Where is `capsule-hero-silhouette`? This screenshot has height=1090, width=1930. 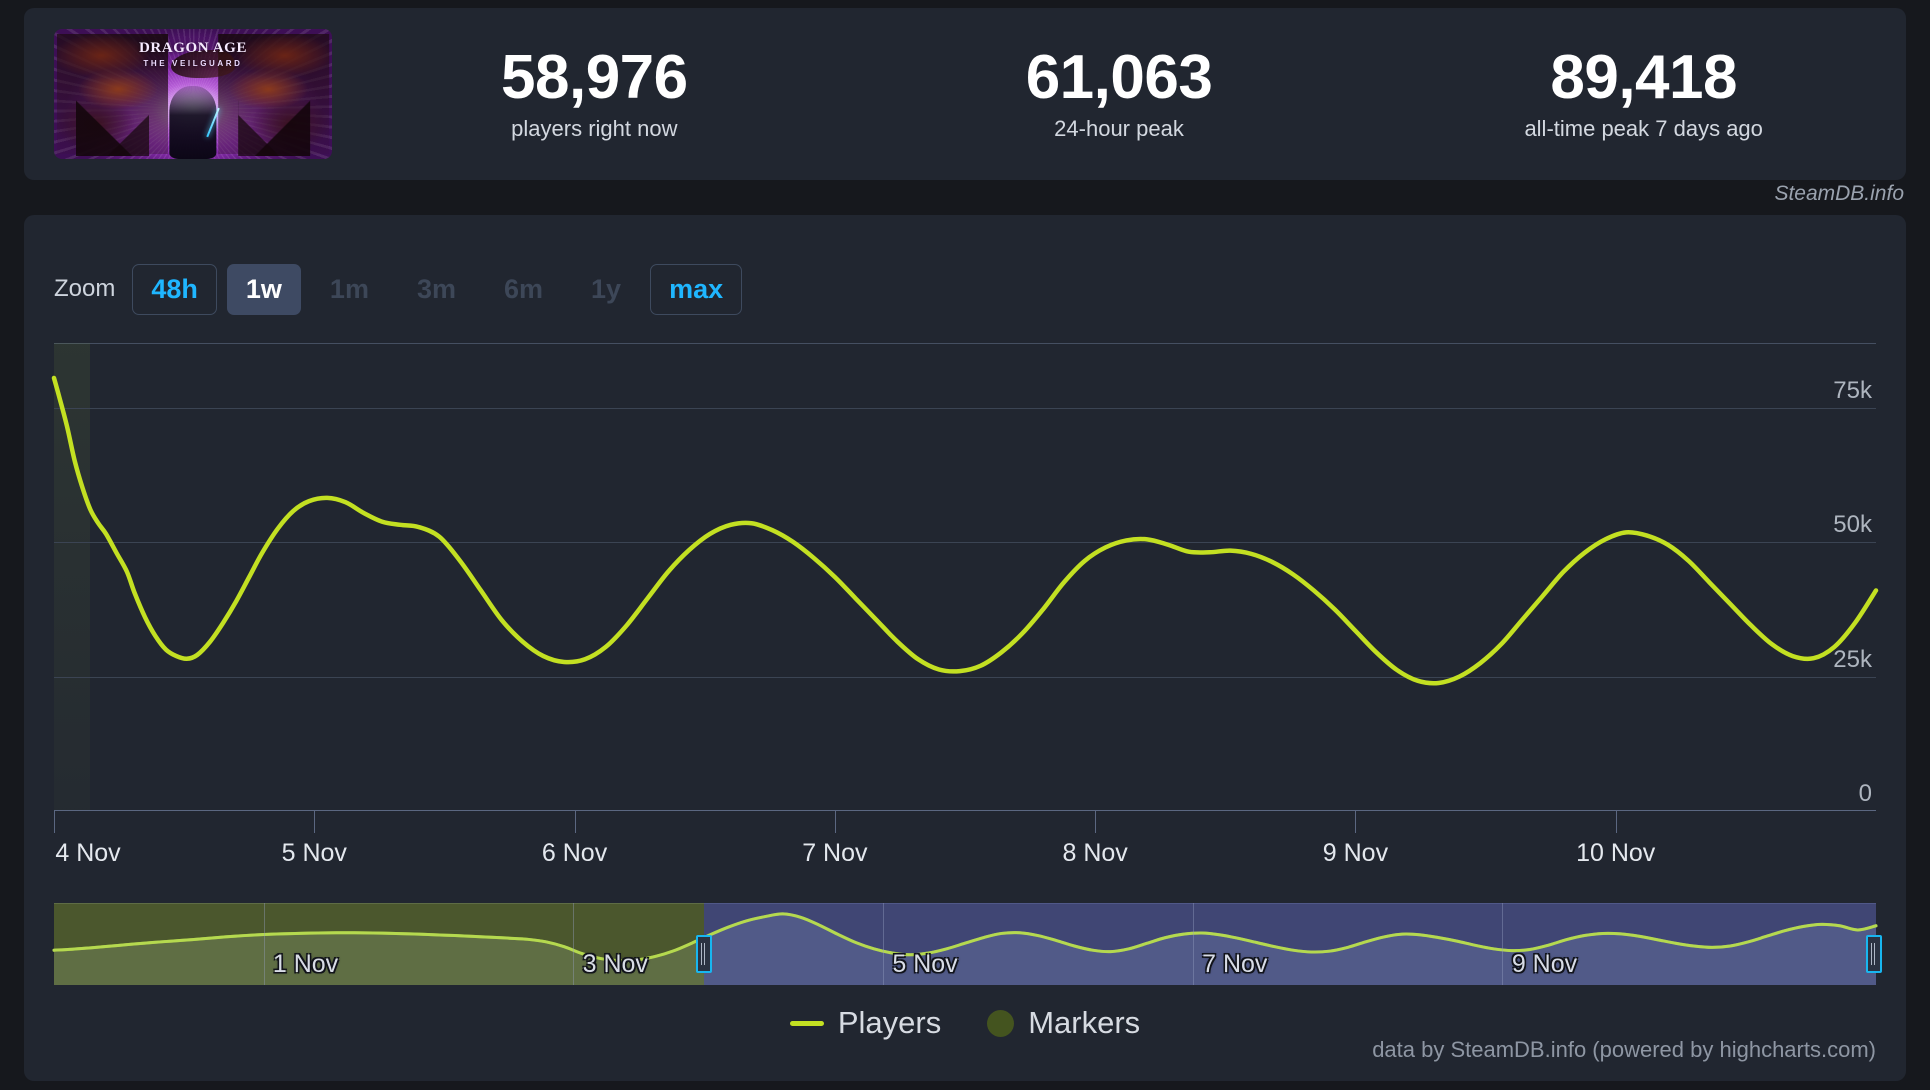
capsule-hero-silhouette is located at coordinates (193, 122).